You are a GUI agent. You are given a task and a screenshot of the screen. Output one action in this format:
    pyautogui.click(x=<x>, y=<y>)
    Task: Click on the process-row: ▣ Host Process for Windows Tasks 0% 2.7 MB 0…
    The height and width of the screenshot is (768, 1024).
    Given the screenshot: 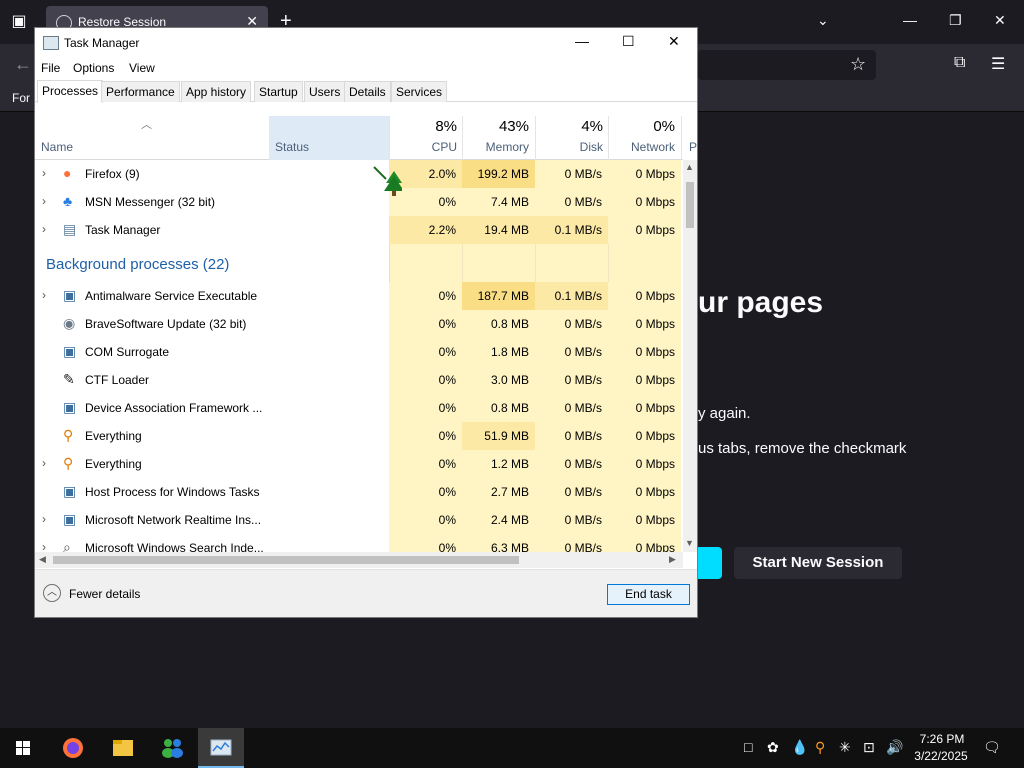 What is the action you would take?
    pyautogui.click(x=359, y=492)
    